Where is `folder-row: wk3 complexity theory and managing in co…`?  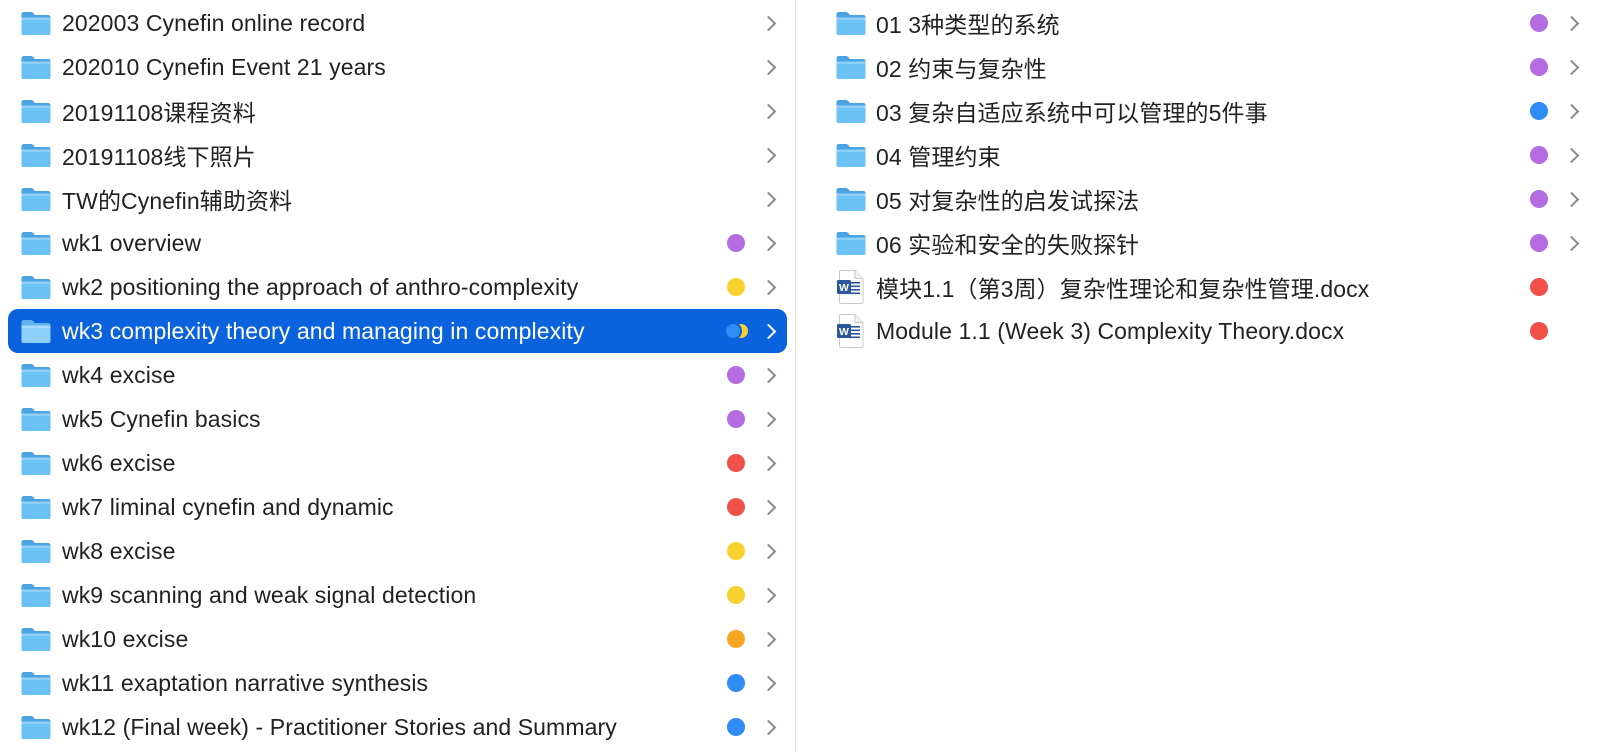 folder-row: wk3 complexity theory and managing in co… is located at coordinates (397, 331).